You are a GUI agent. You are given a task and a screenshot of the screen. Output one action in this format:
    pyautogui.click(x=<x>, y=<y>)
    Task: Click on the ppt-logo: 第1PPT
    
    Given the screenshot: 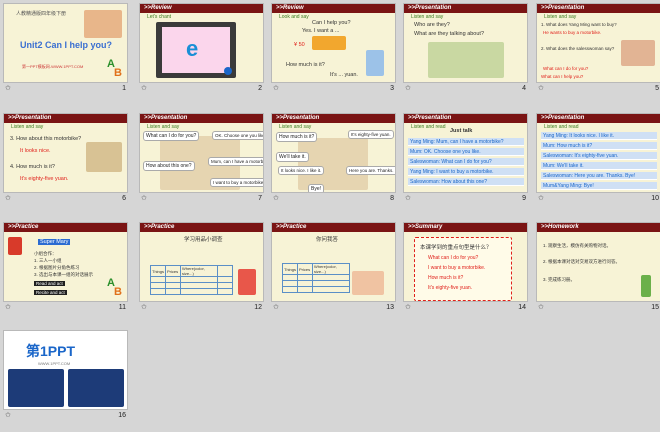 What is the action you would take?
    pyautogui.click(x=51, y=351)
    